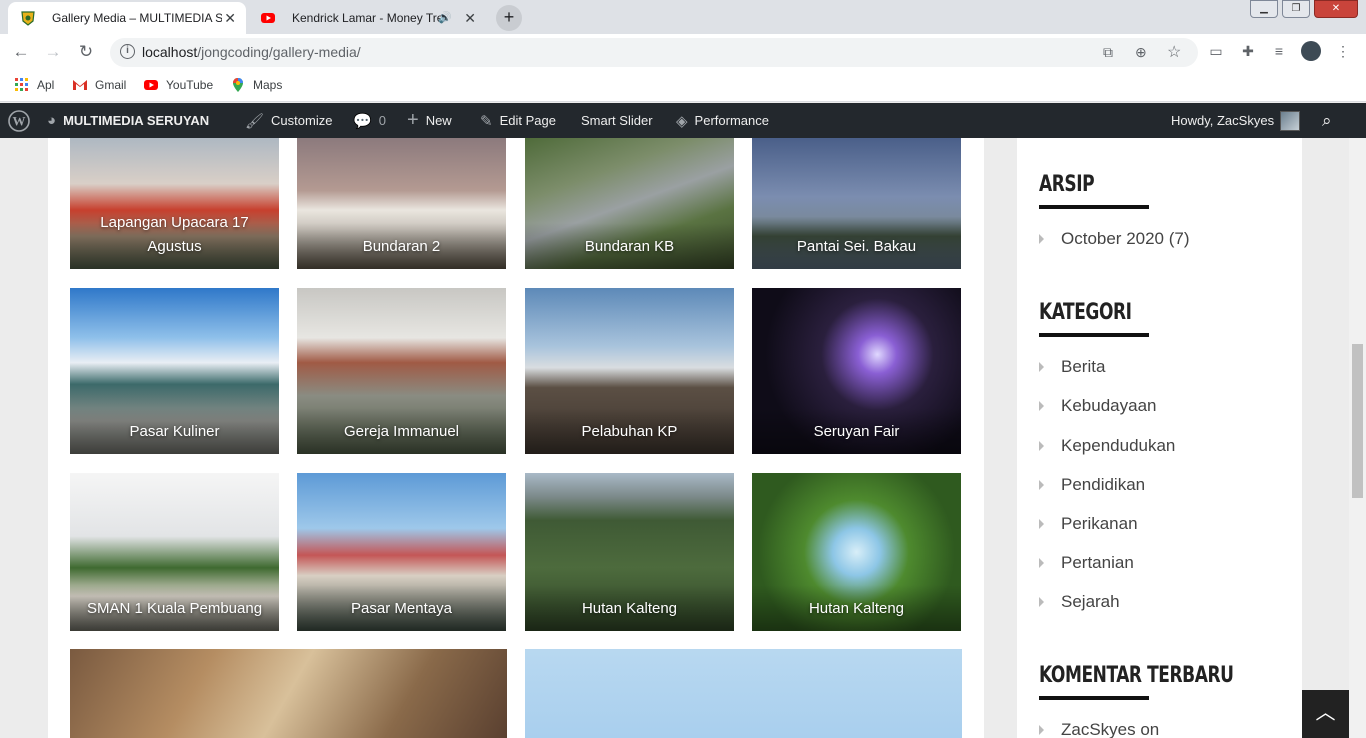 This screenshot has height=738, width=1366. Describe the element at coordinates (1090, 602) in the screenshot. I see `category-link: Sejarah` at that location.